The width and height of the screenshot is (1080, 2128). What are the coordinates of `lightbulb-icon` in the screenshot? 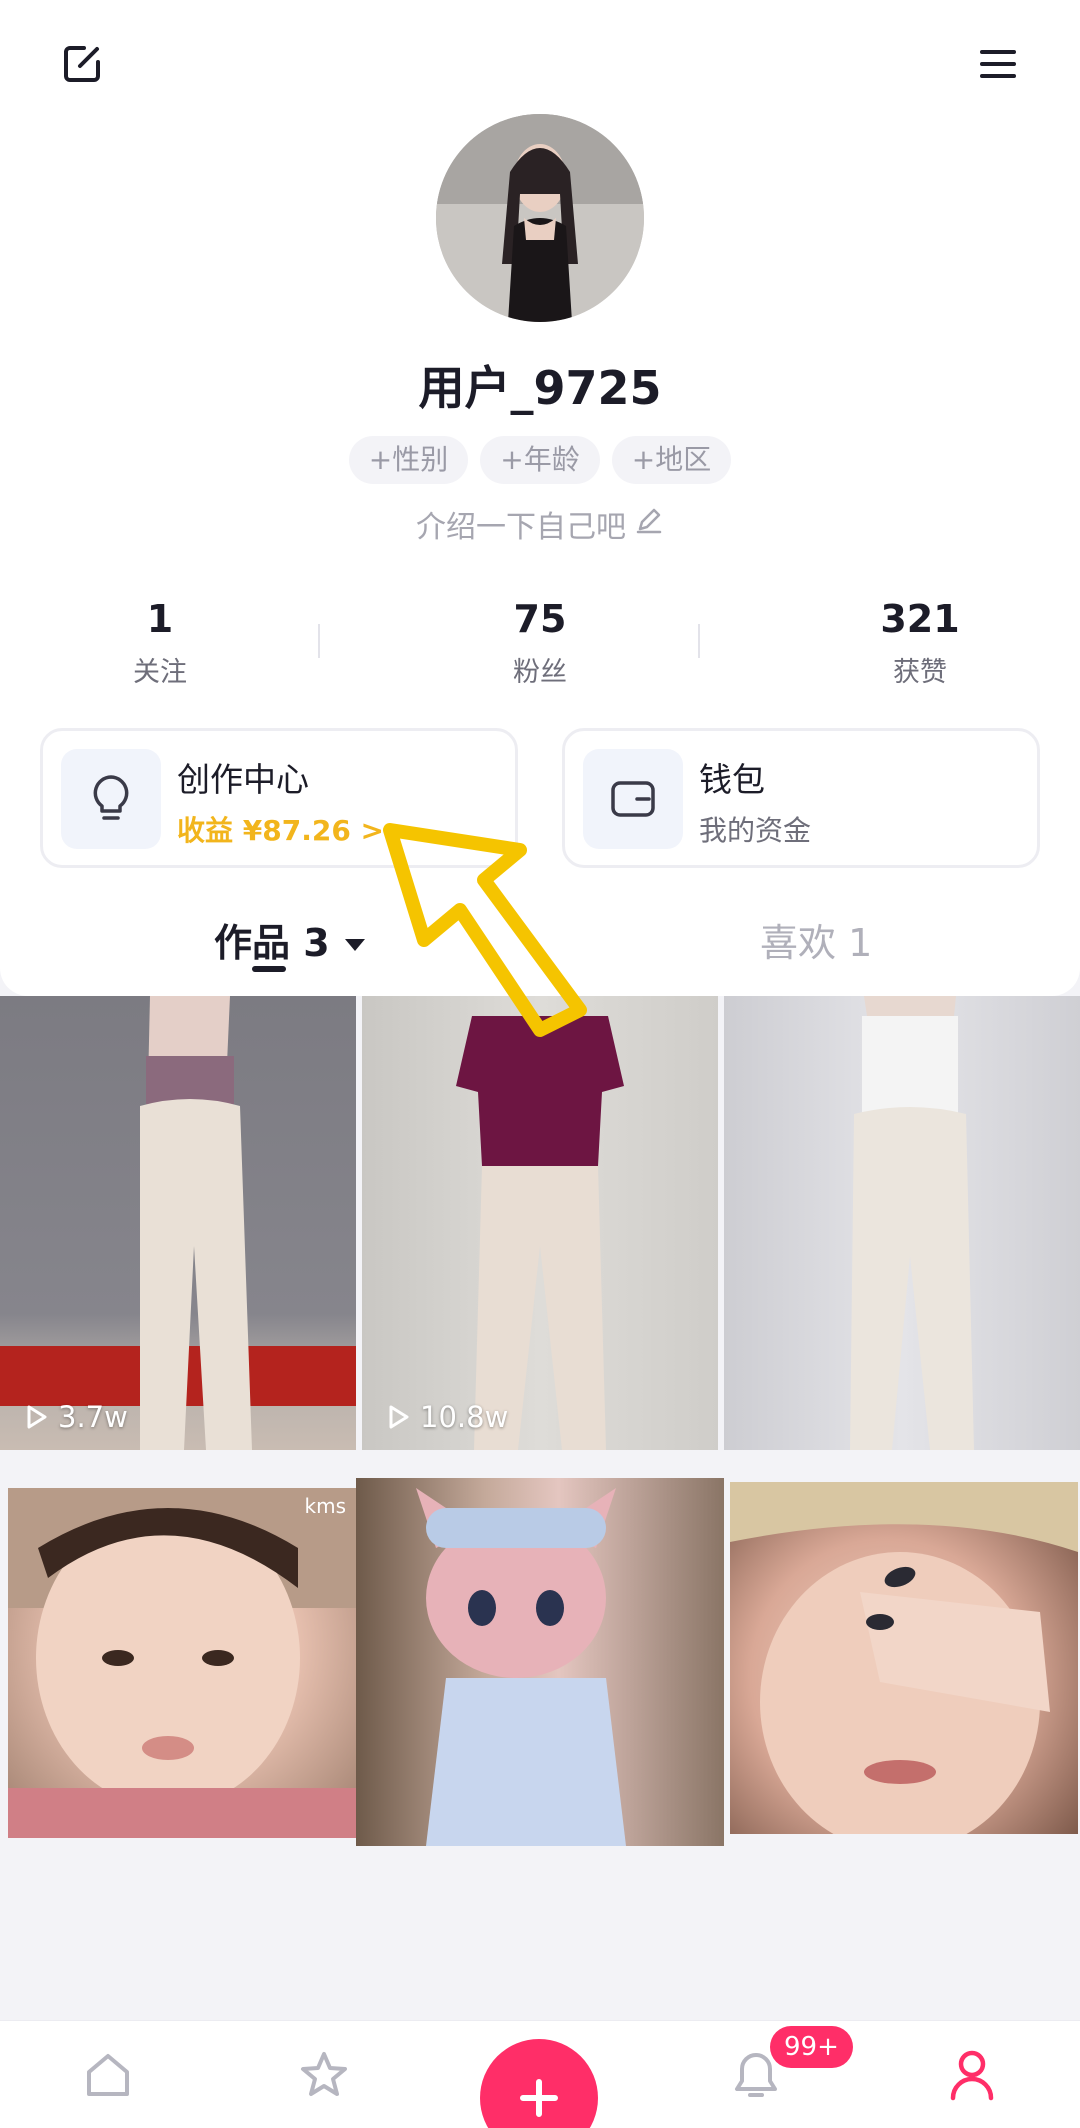 It's located at (111, 799).